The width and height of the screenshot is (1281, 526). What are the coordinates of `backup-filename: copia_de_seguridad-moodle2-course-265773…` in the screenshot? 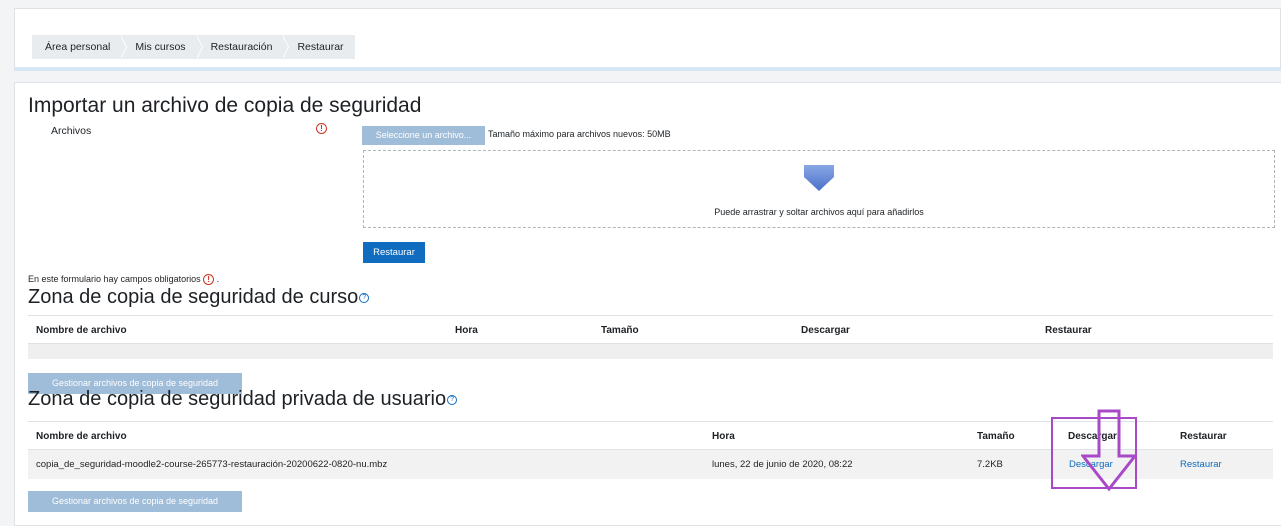 It's located at (212, 464).